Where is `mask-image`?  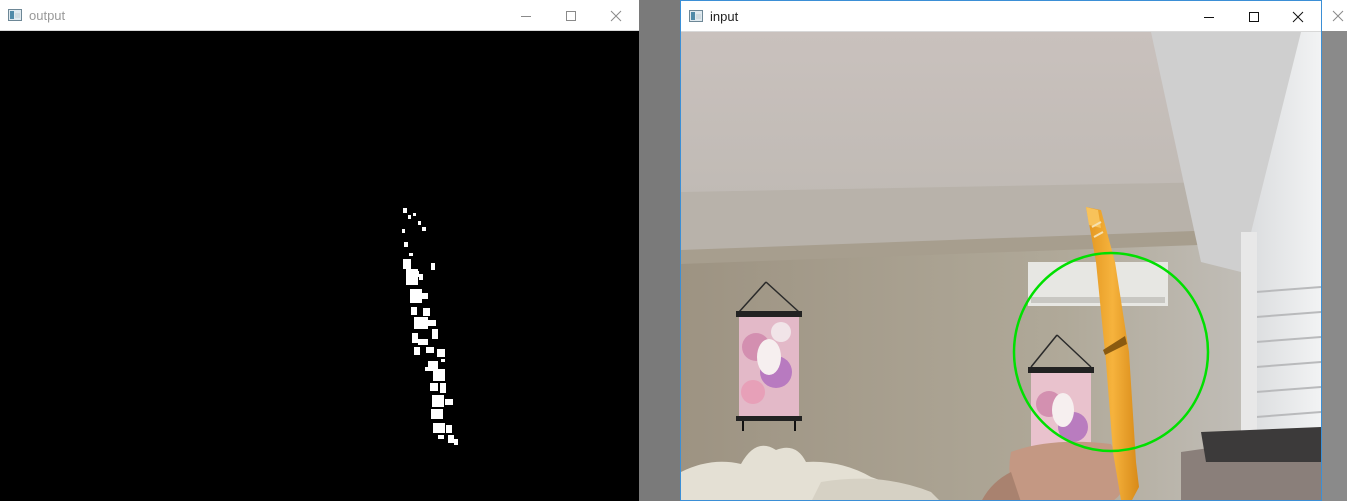 mask-image is located at coordinates (430, 326).